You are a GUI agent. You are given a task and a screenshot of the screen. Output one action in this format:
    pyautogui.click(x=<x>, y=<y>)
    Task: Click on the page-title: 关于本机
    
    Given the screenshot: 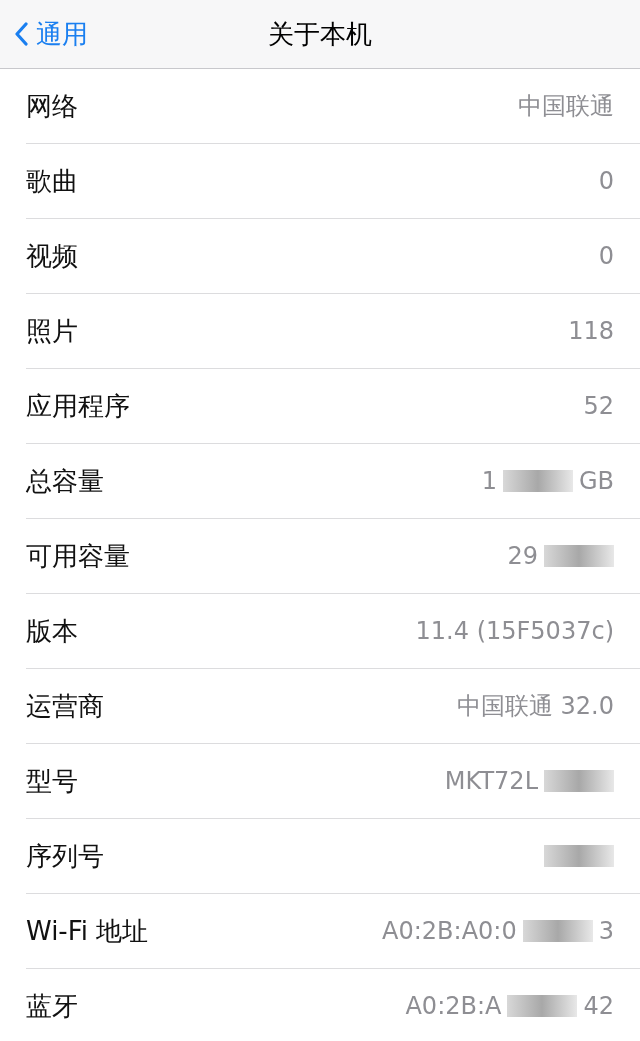 What is the action you would take?
    pyautogui.click(x=320, y=34)
    